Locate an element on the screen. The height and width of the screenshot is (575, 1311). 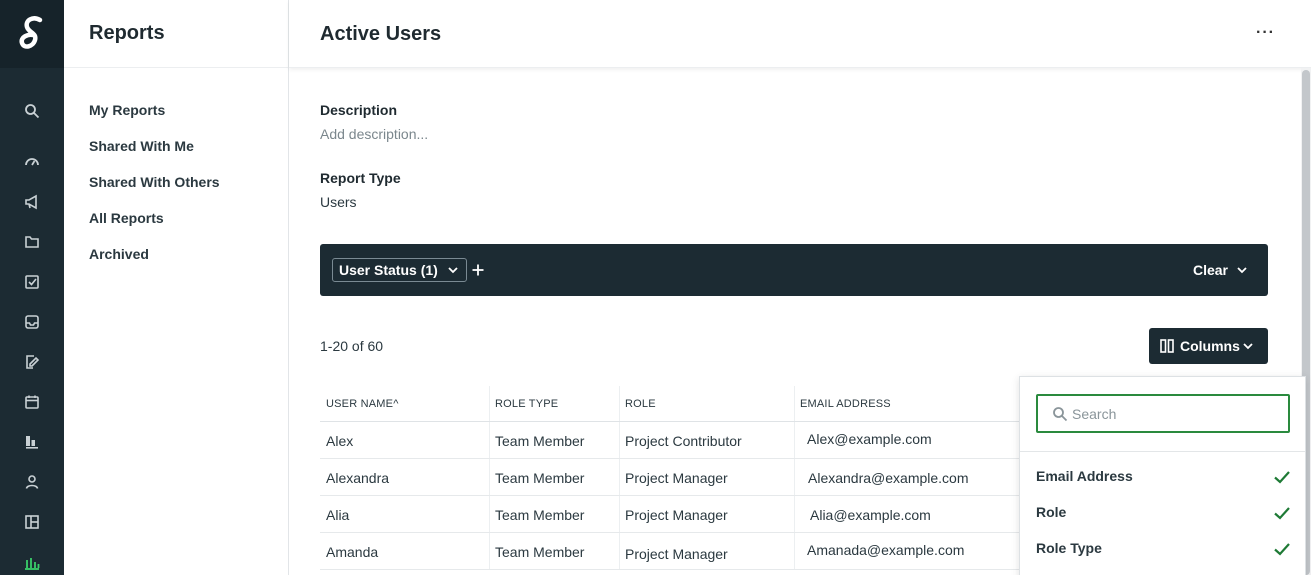
column-search-box is located at coordinates (1163, 413).